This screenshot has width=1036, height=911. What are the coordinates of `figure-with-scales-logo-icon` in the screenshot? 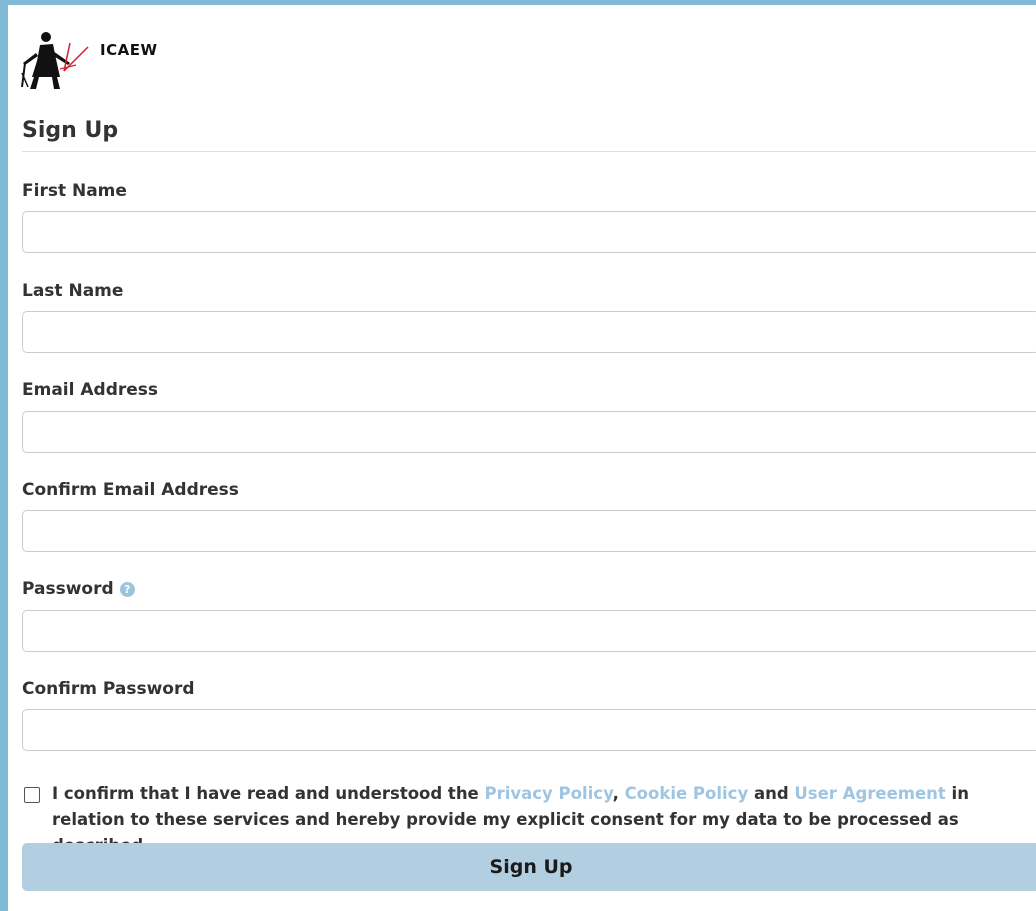 It's located at (55, 60).